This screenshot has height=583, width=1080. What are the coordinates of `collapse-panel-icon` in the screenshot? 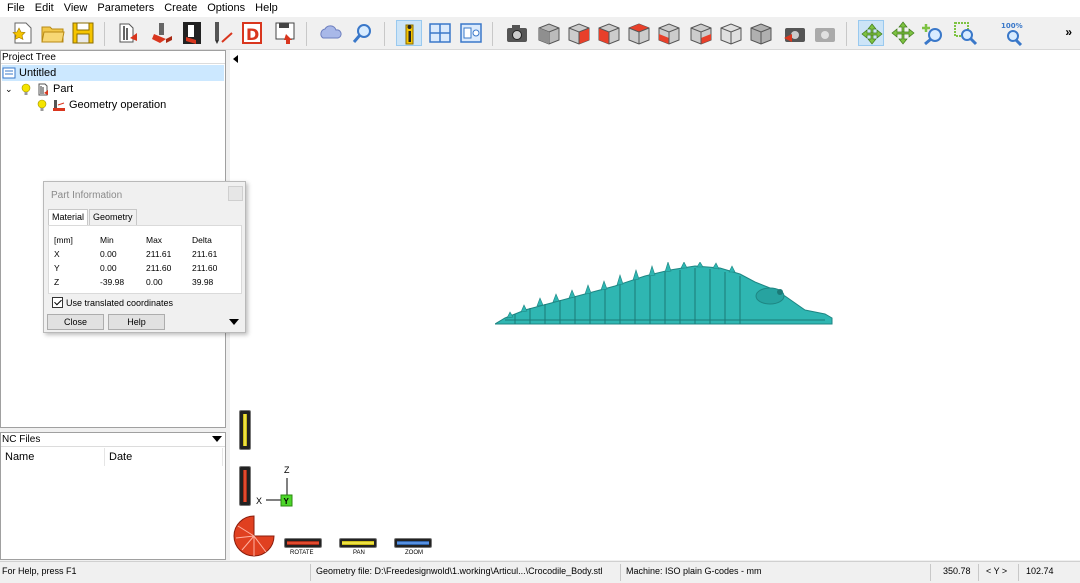 It's located at (235, 59).